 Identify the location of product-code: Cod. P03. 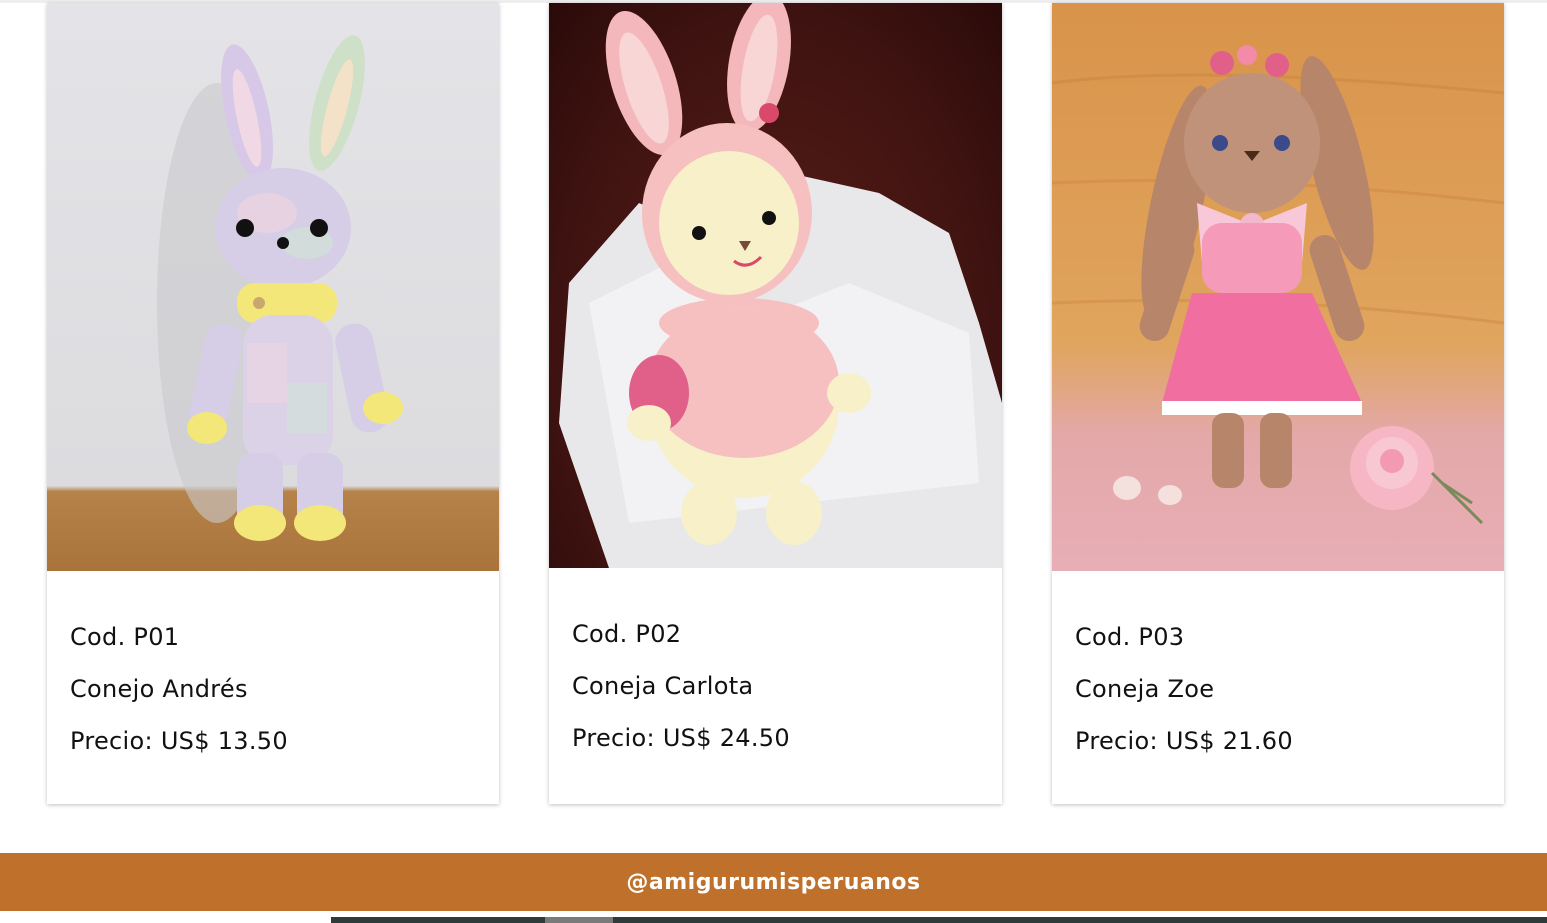
(1130, 637).